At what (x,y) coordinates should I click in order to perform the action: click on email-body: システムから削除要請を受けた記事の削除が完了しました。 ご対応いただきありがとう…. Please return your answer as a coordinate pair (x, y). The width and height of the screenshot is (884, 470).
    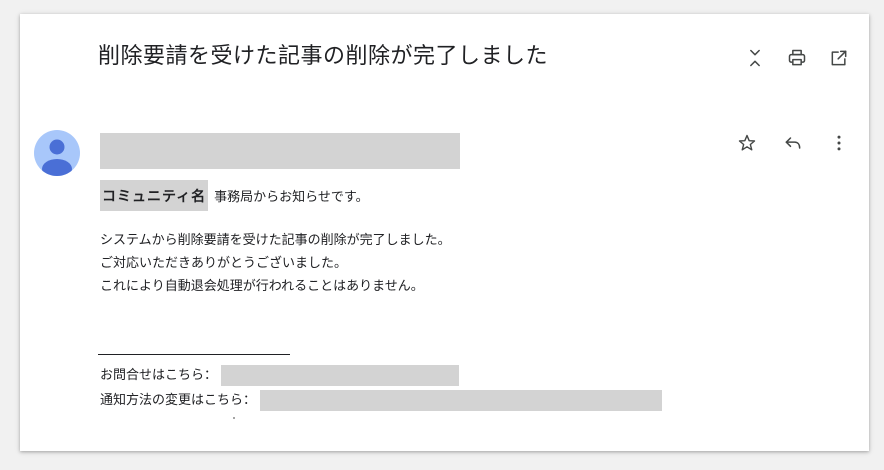
    Looking at the image, I should click on (275, 263).